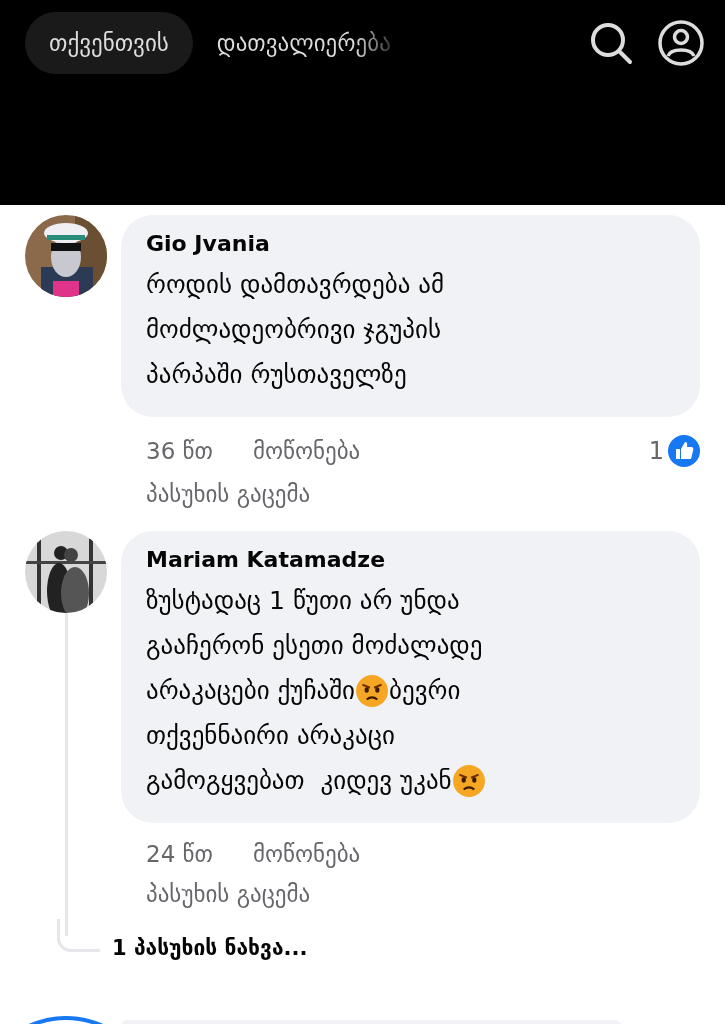  Describe the element at coordinates (684, 451) in the screenshot. I see `thumbs-up-icon` at that location.